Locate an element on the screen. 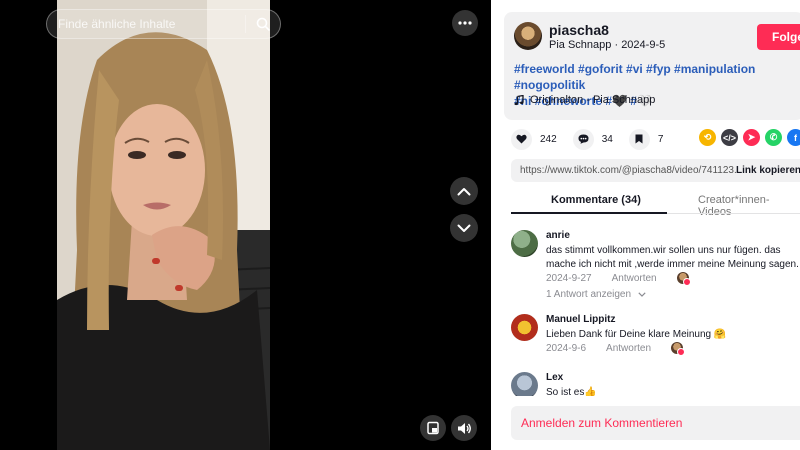 This screenshot has height=450, width=800. embed-icon: </> is located at coordinates (729, 137).